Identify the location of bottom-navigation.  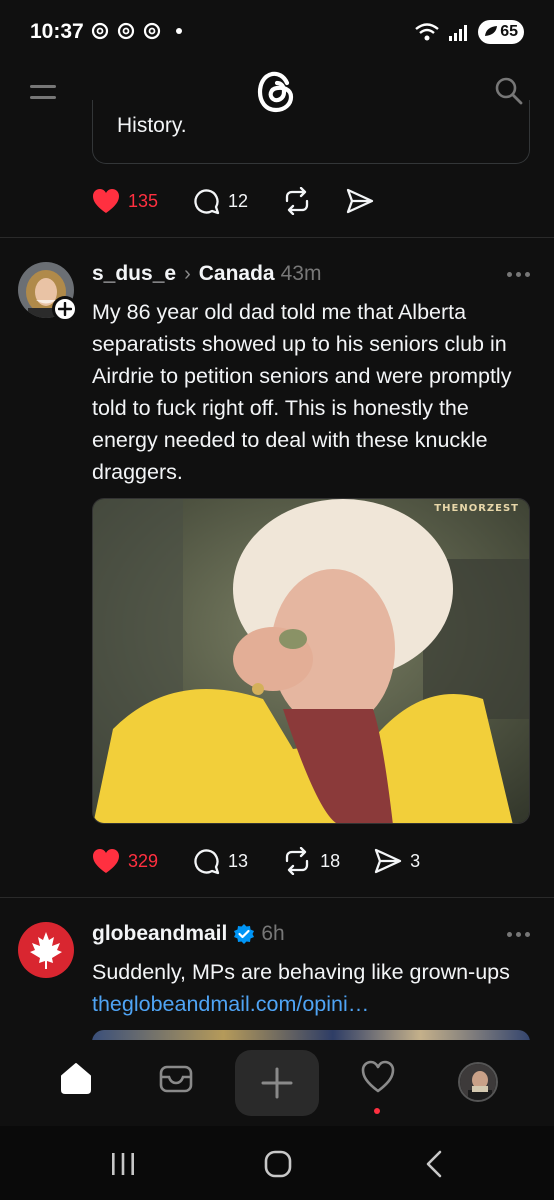
(277, 1083).